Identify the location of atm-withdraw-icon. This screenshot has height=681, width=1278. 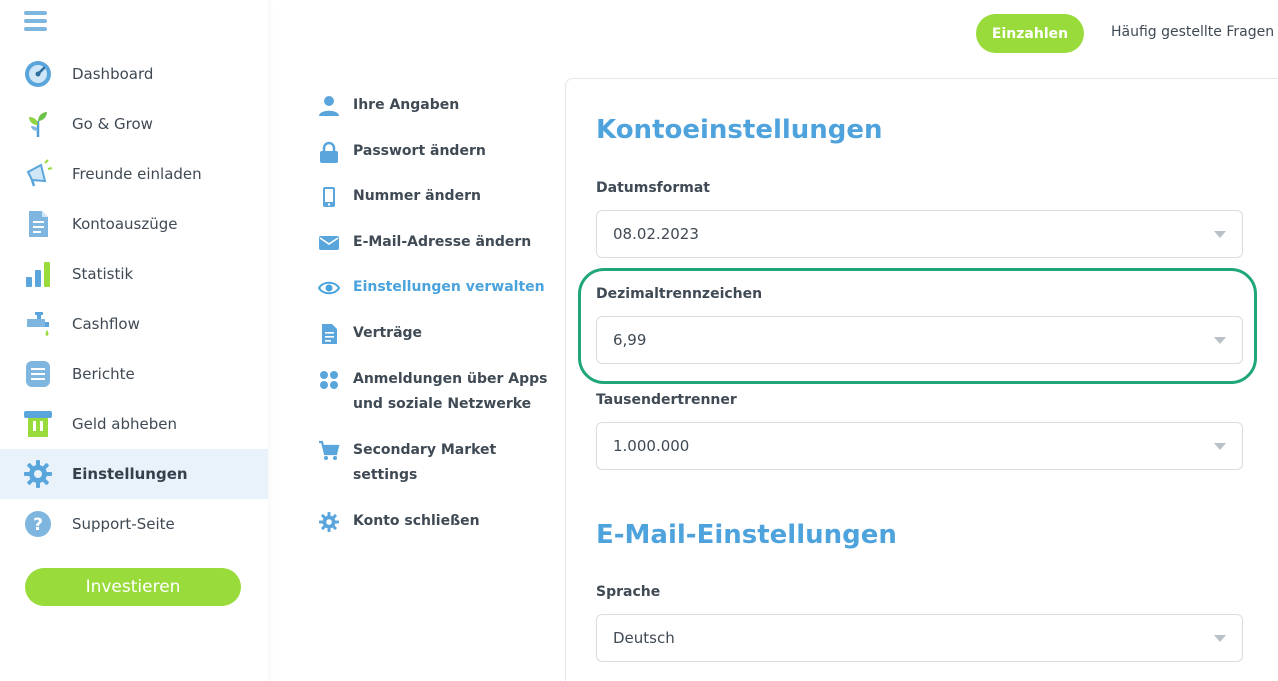
(38, 424).